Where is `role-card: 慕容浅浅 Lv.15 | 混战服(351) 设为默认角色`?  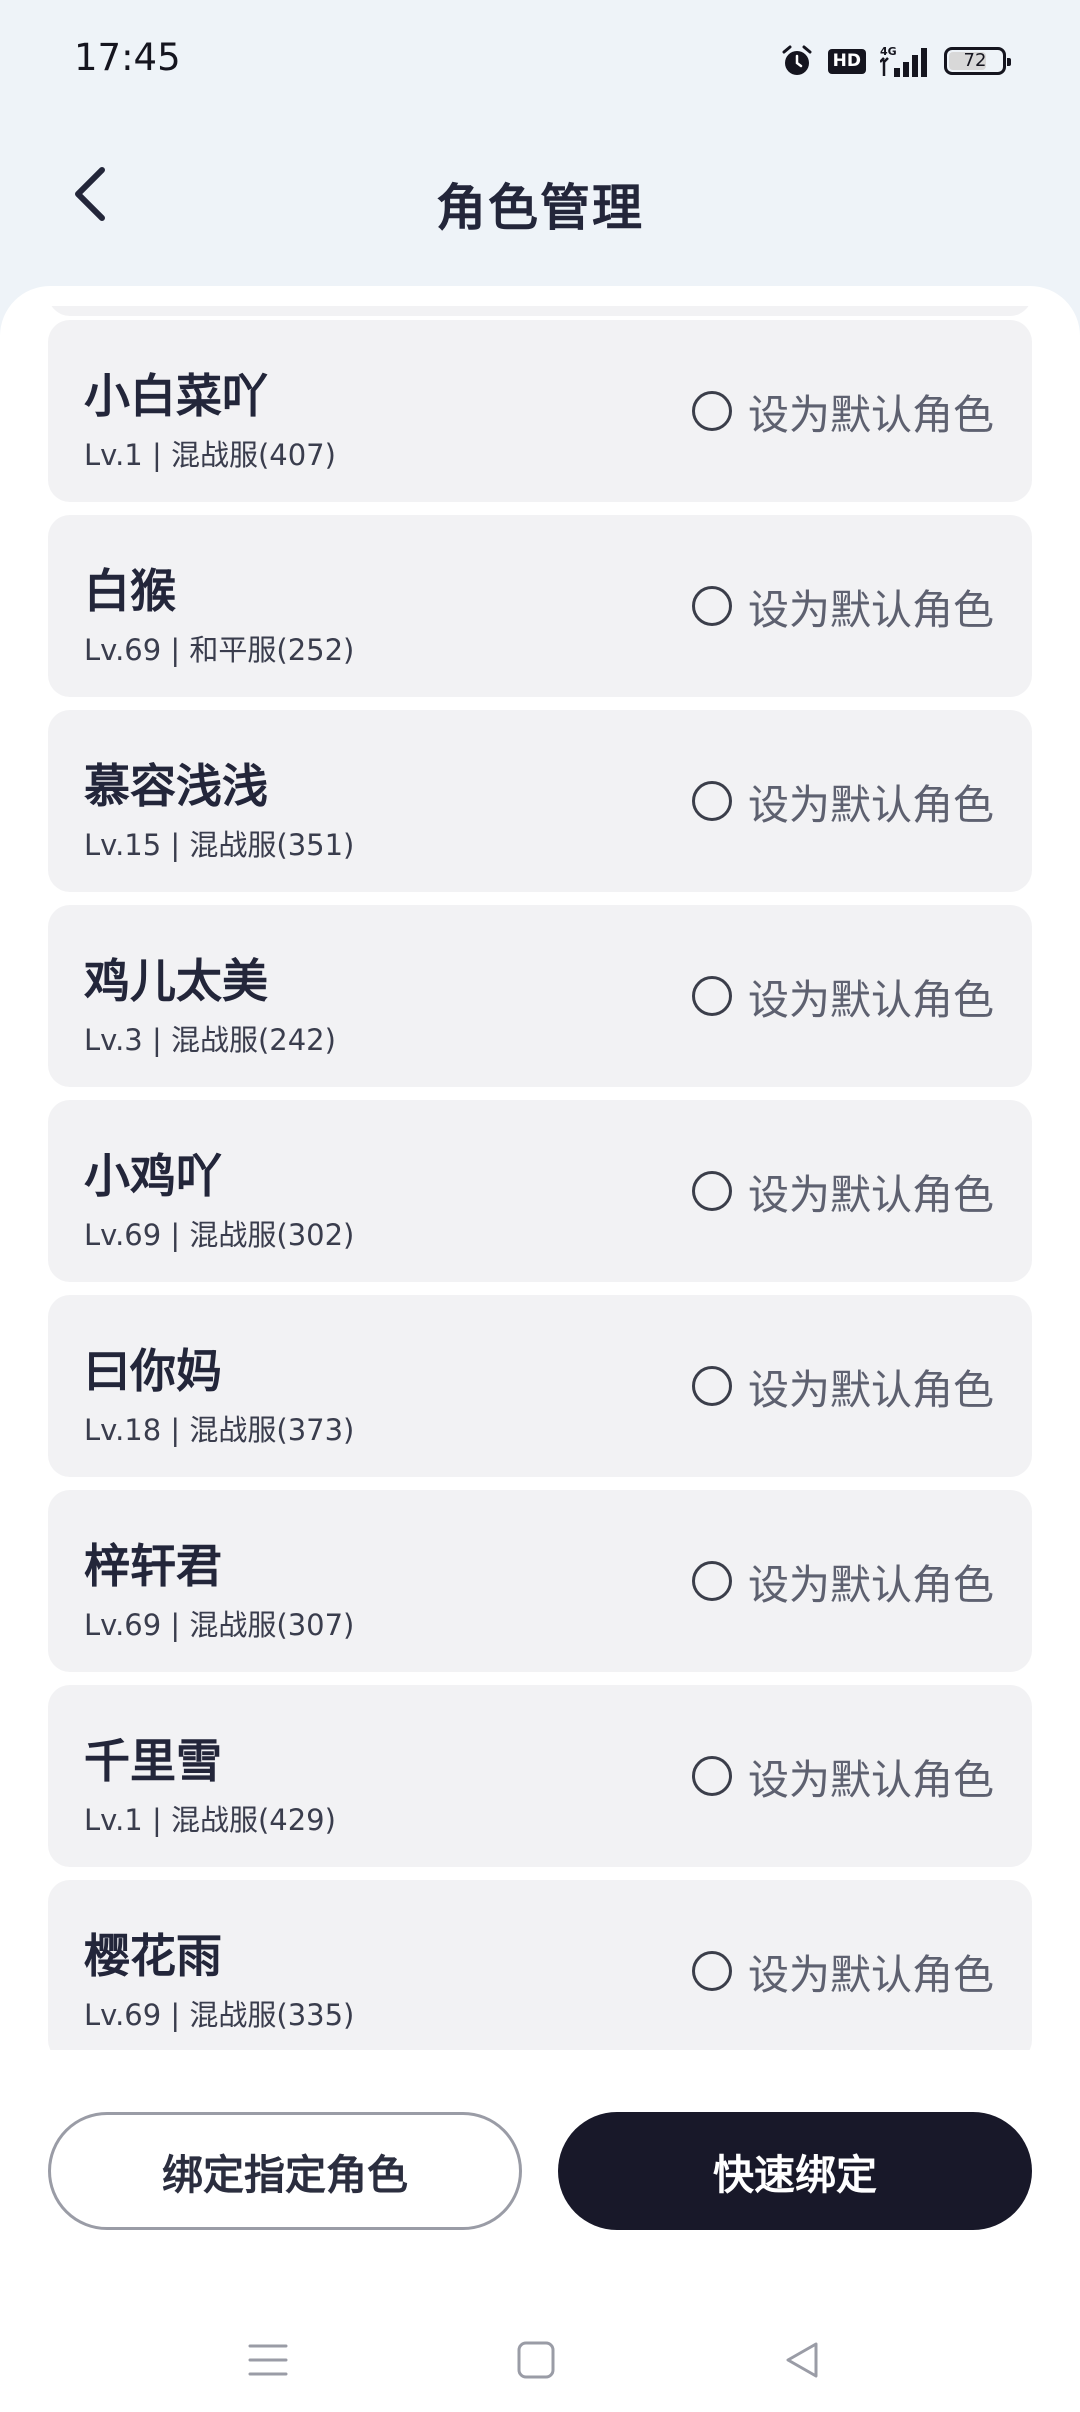 role-card: 慕容浅浅 Lv.15 | 混战服(351) 设为默认角色 is located at coordinates (540, 801).